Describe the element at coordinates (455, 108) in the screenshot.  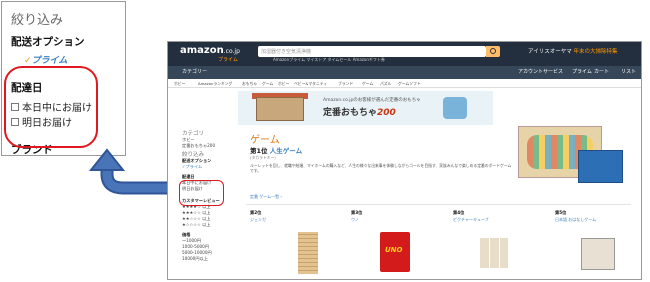
I see `toy-image` at that location.